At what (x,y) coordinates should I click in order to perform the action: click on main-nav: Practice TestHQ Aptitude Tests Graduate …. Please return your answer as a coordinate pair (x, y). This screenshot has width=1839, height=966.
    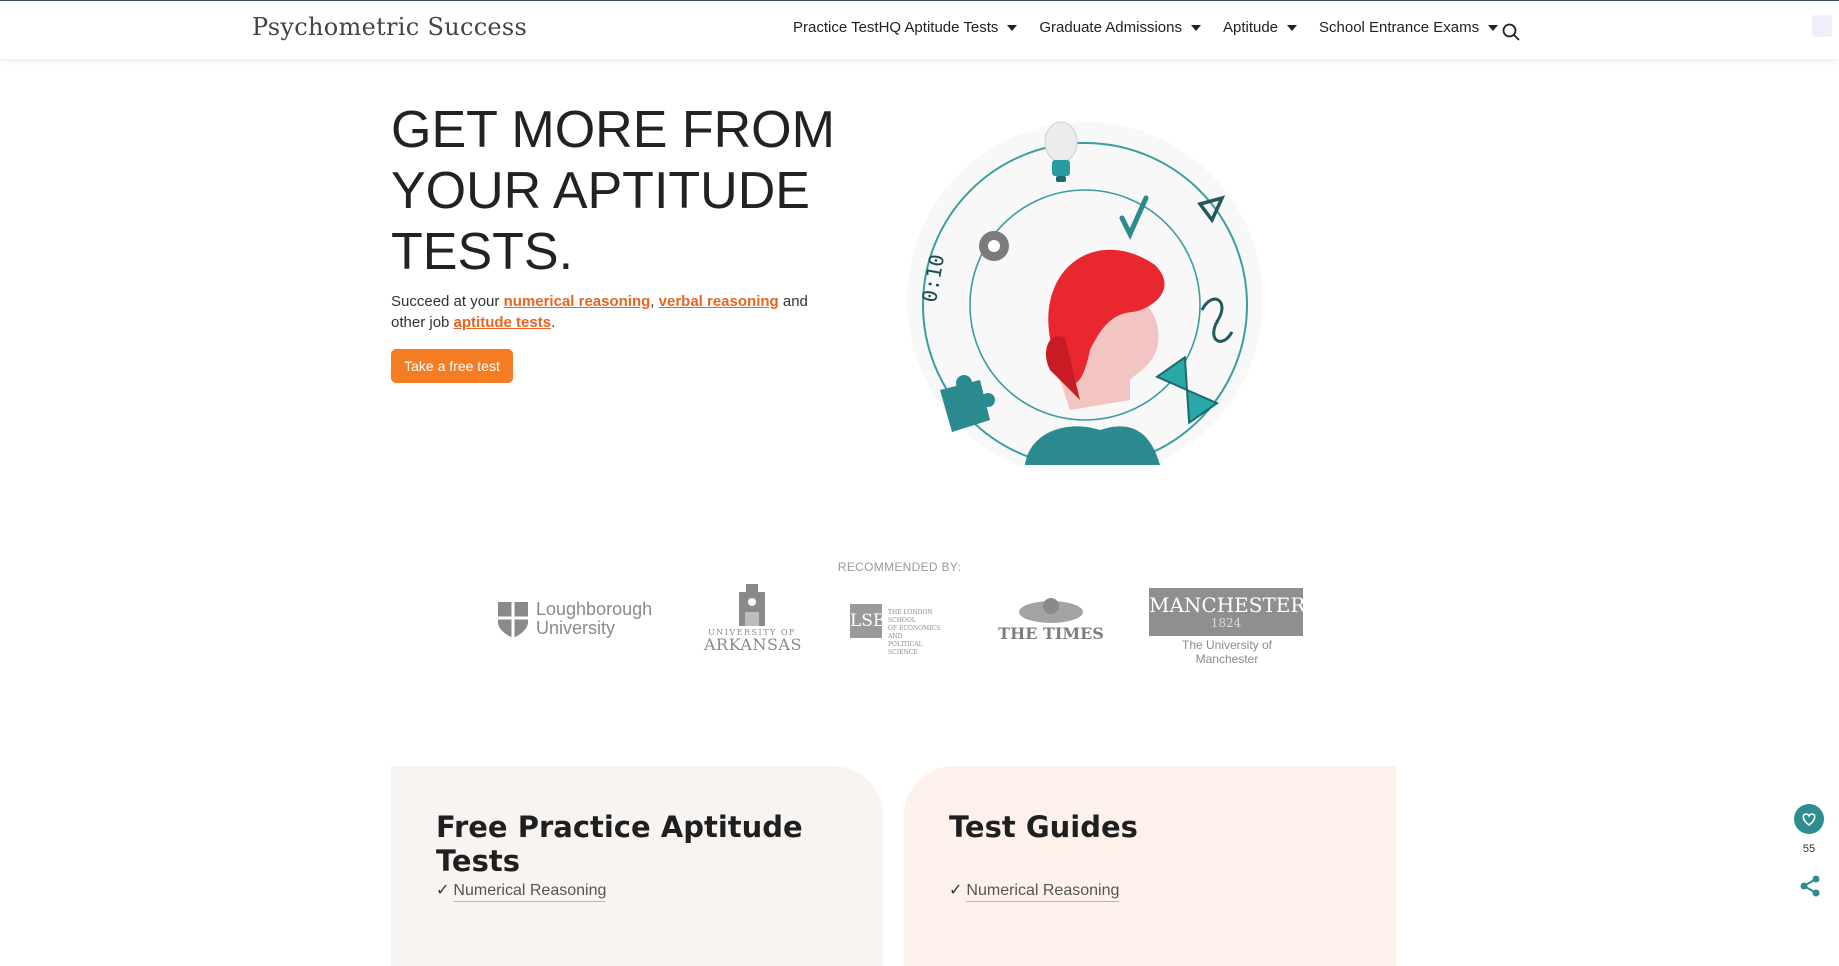
    Looking at the image, I should click on (1156, 27).